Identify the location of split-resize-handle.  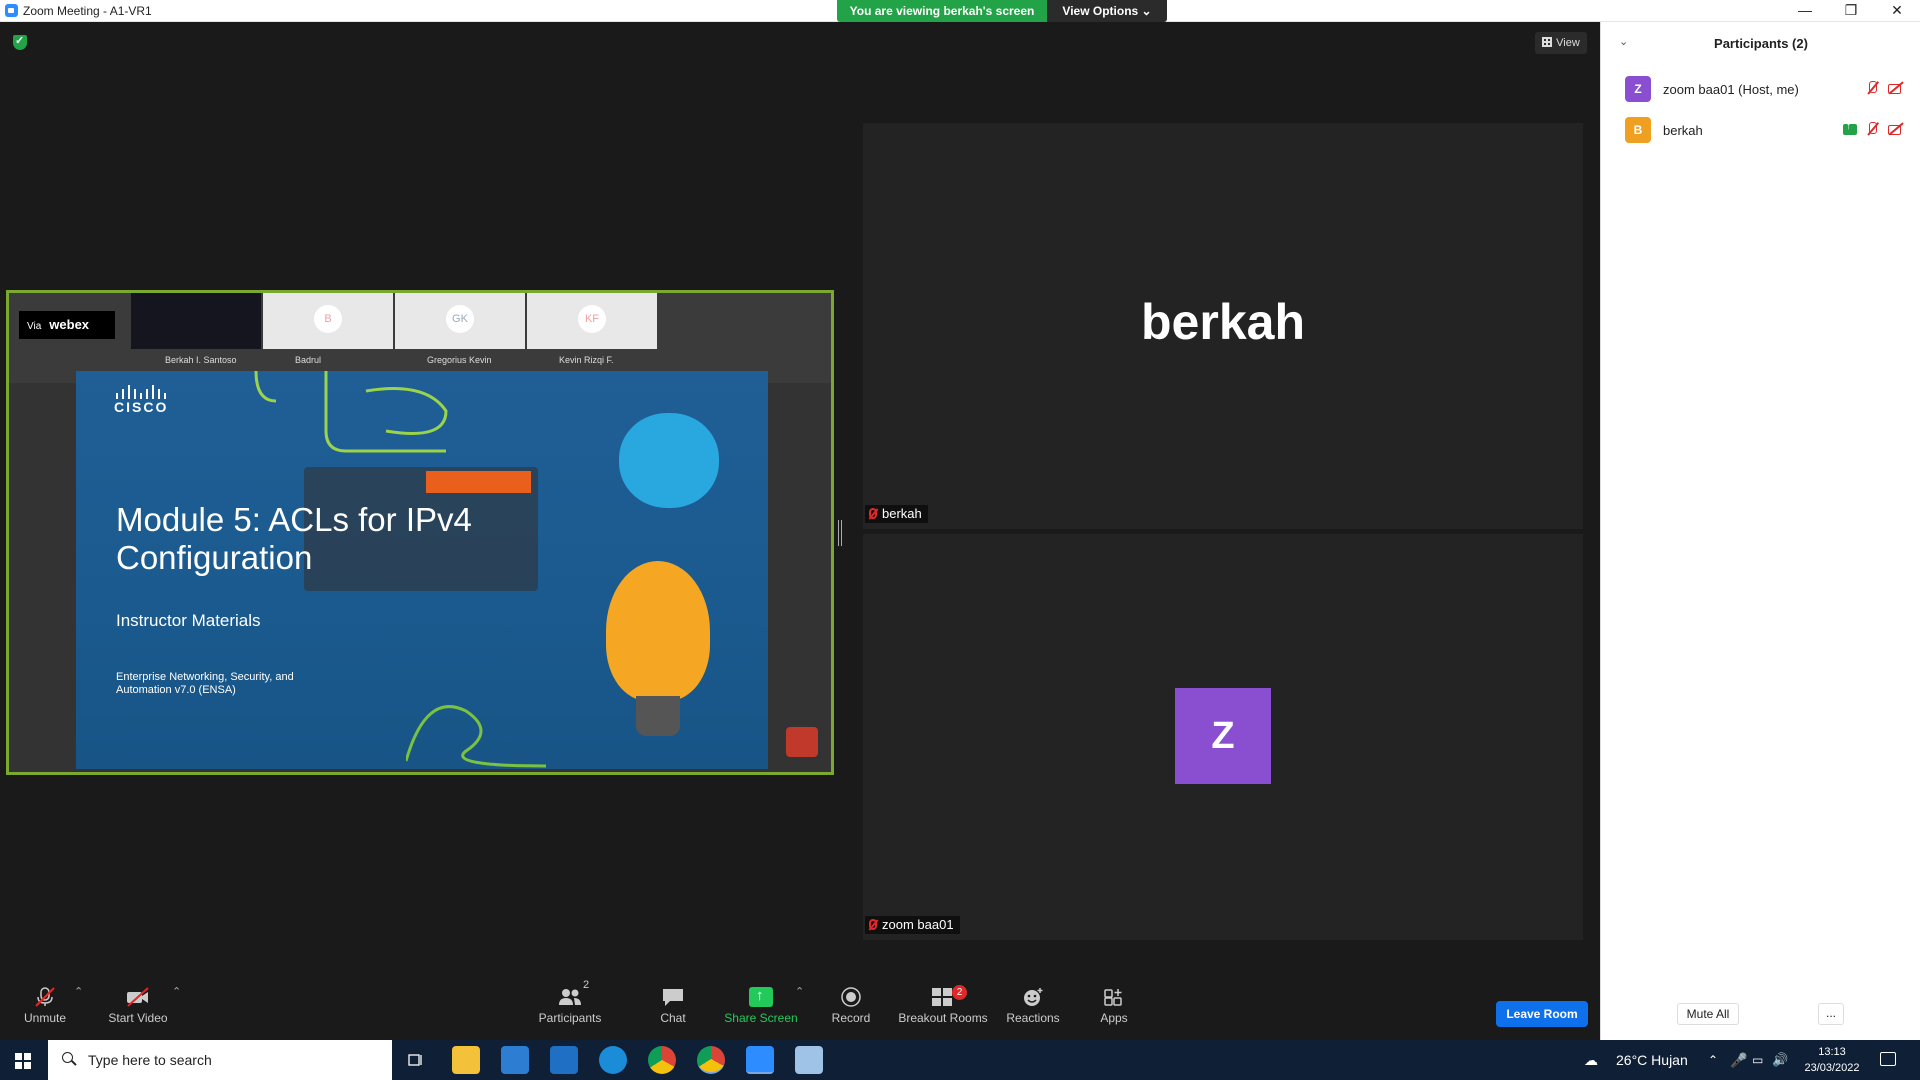
(840, 533).